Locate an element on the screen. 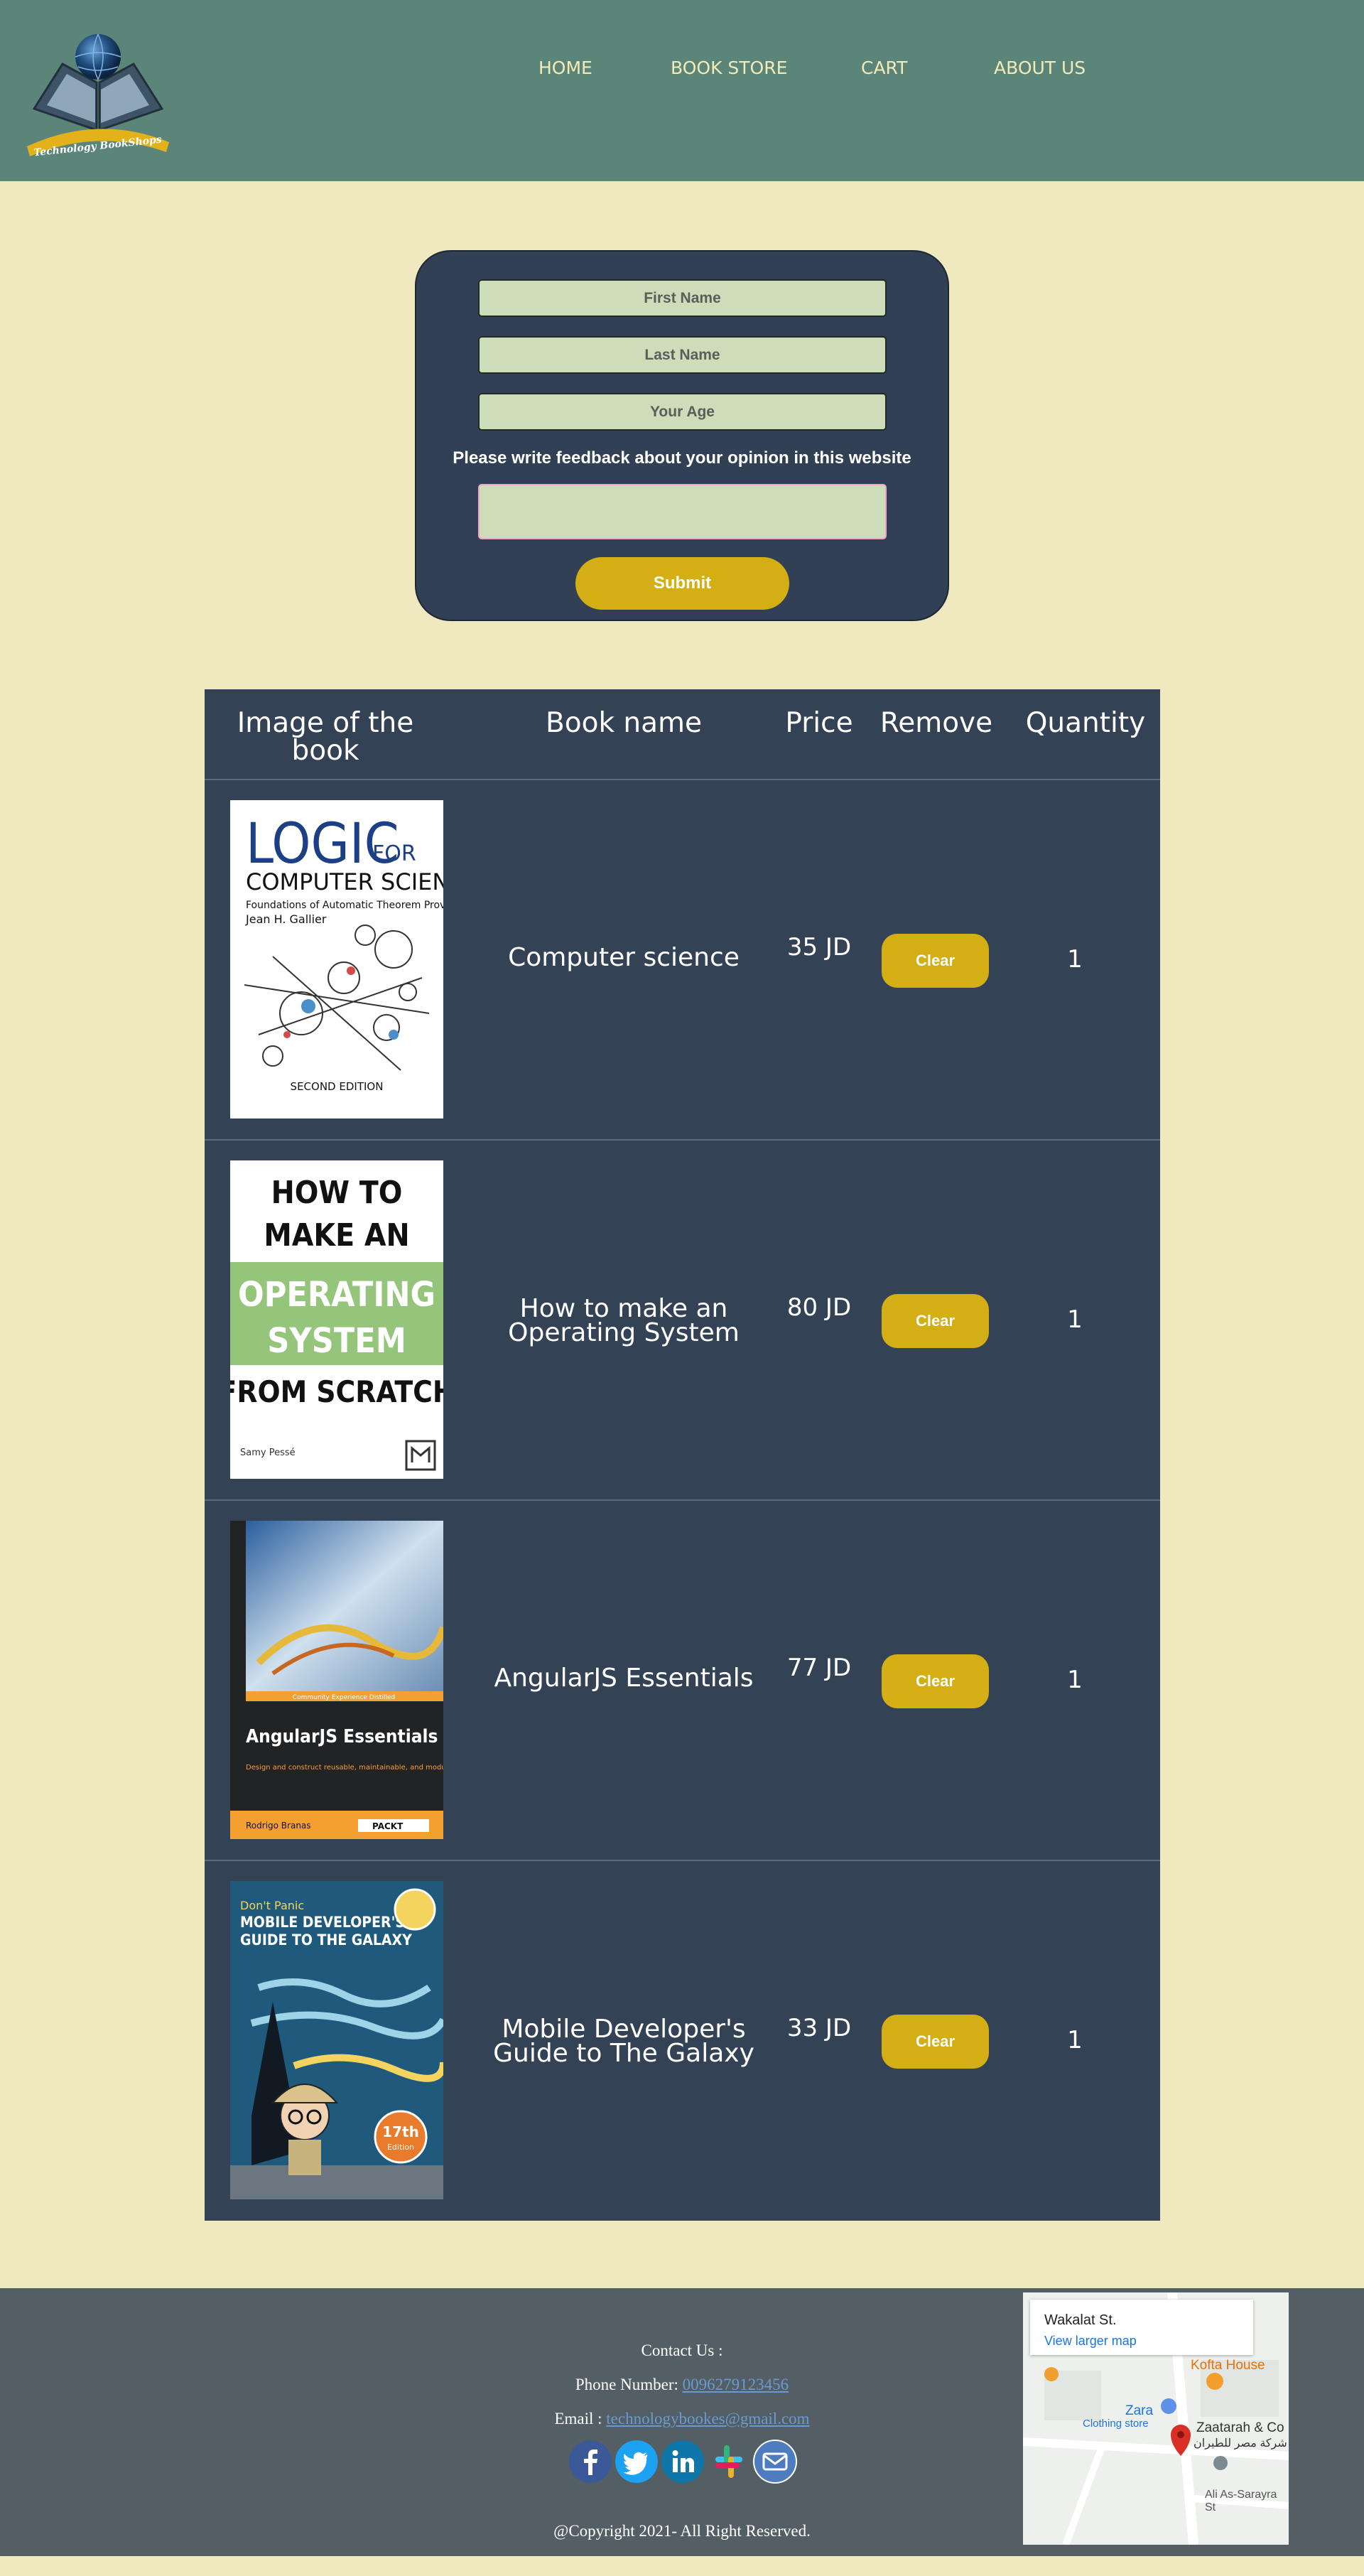 The image size is (1364, 2576). first-name-input is located at coordinates (683, 298).